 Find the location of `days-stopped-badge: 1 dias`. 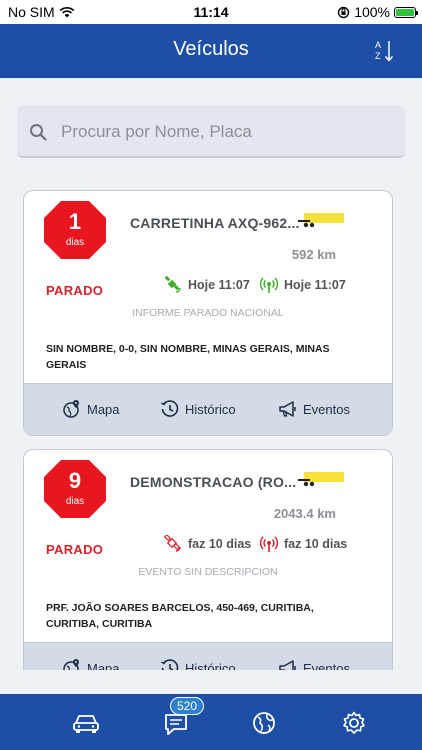

days-stopped-badge: 1 dias is located at coordinates (75, 230).